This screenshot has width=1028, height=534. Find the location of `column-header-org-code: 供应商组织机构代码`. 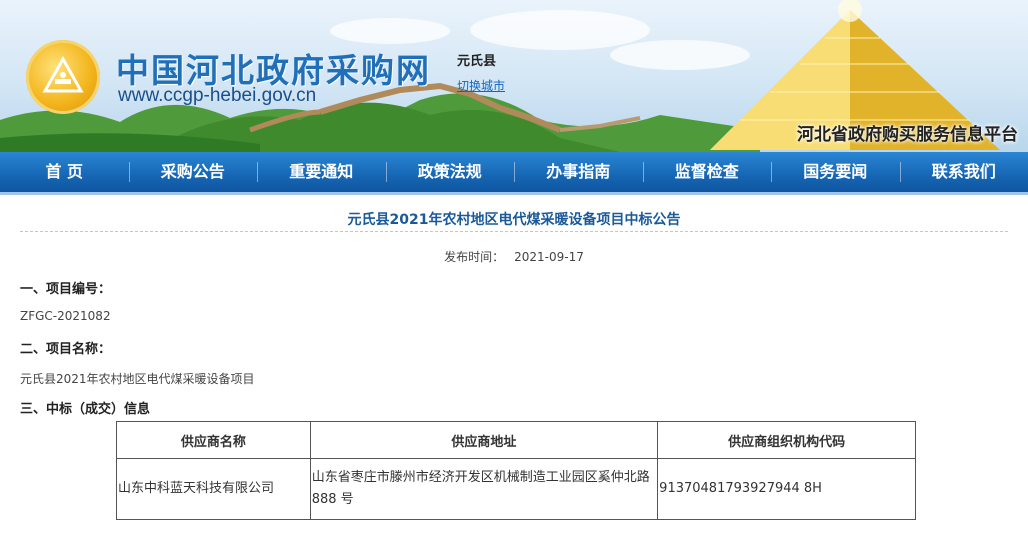

column-header-org-code: 供应商组织机构代码 is located at coordinates (786, 440).